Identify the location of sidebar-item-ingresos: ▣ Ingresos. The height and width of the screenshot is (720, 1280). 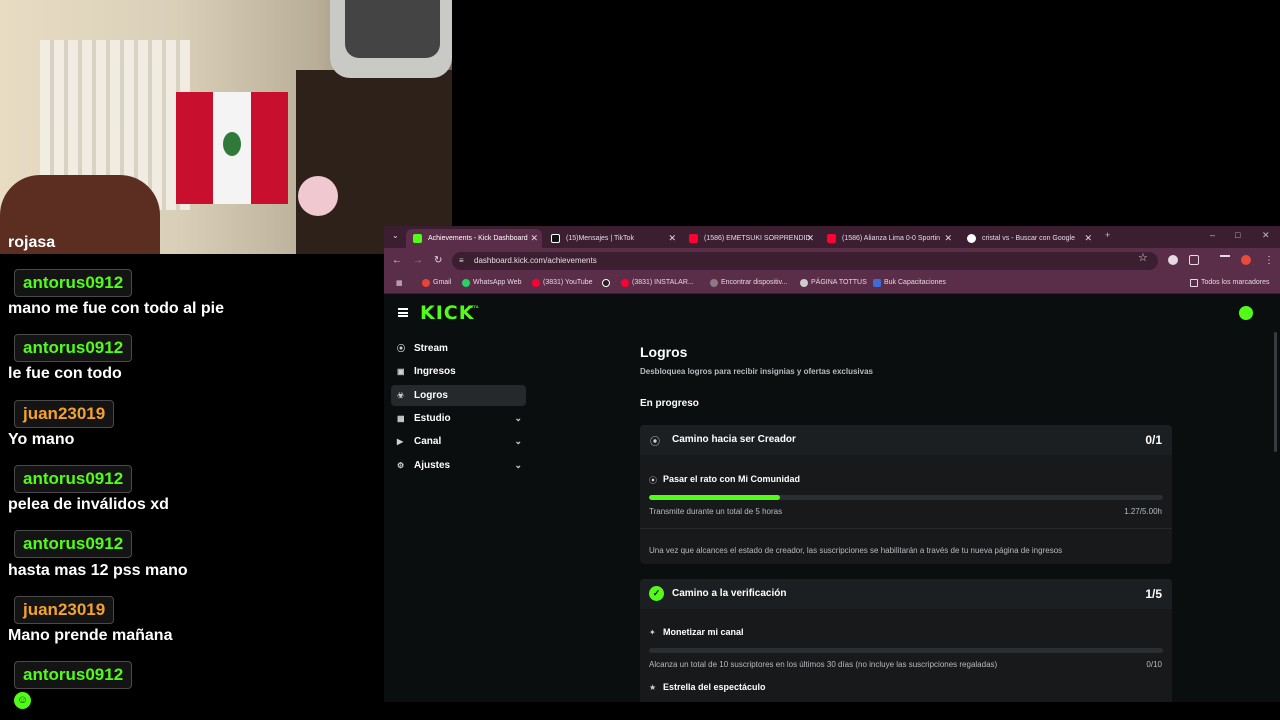
(458, 371).